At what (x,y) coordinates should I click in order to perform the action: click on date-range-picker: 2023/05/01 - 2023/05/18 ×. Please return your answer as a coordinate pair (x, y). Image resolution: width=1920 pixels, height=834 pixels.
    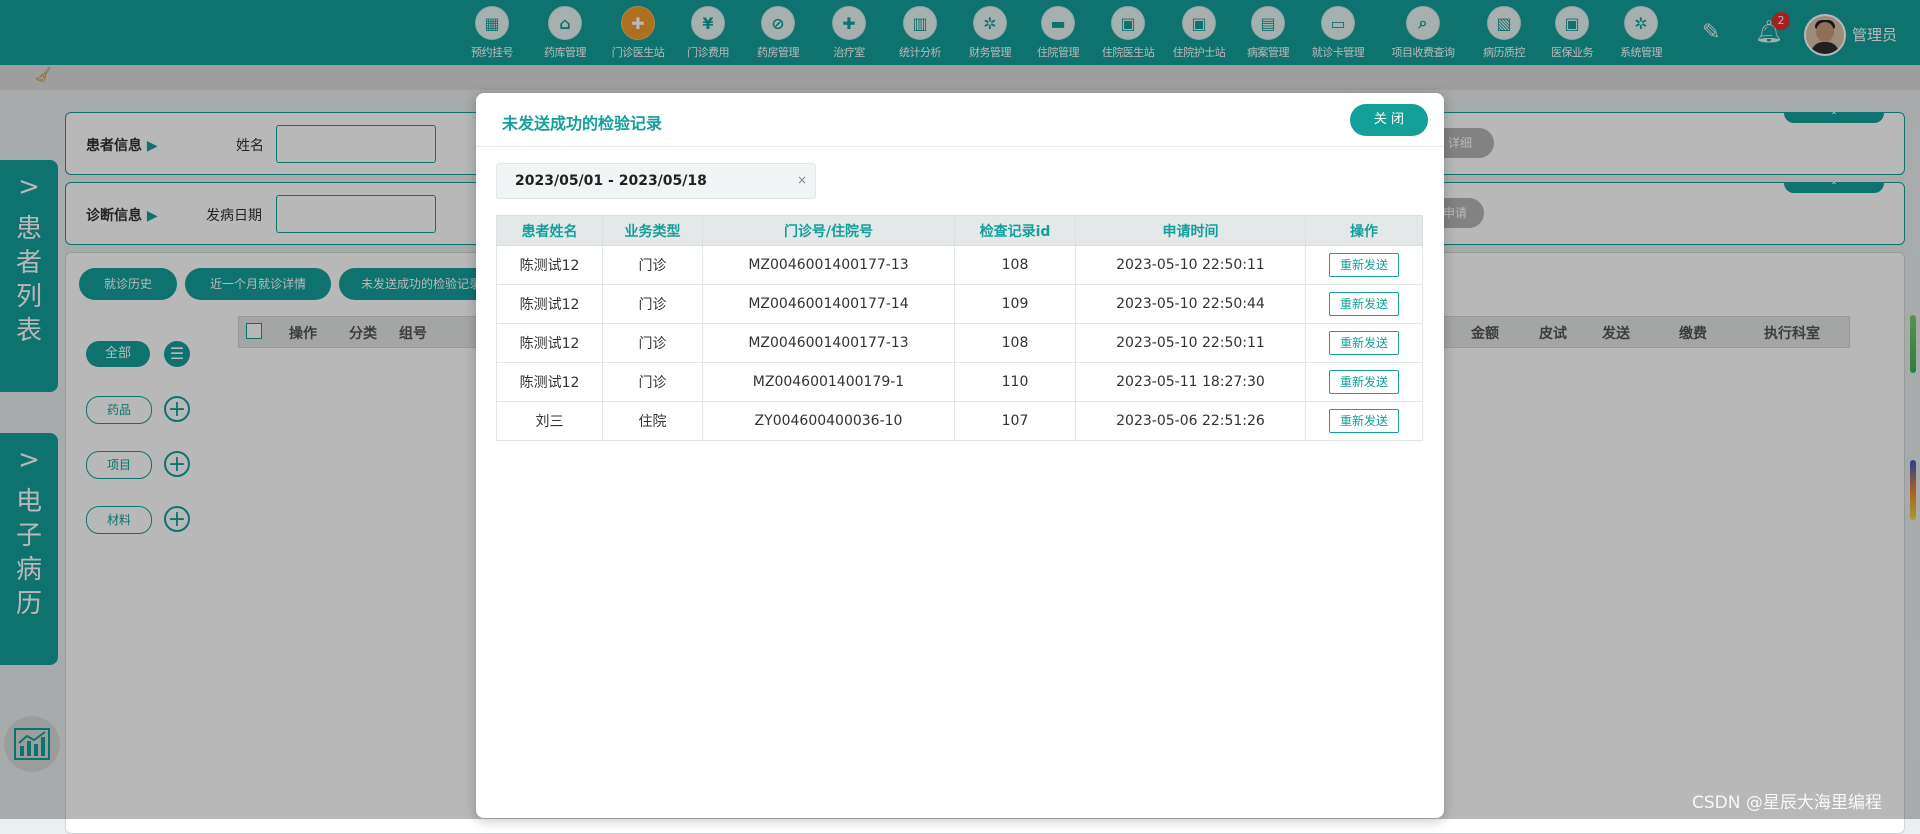
    Looking at the image, I should click on (656, 181).